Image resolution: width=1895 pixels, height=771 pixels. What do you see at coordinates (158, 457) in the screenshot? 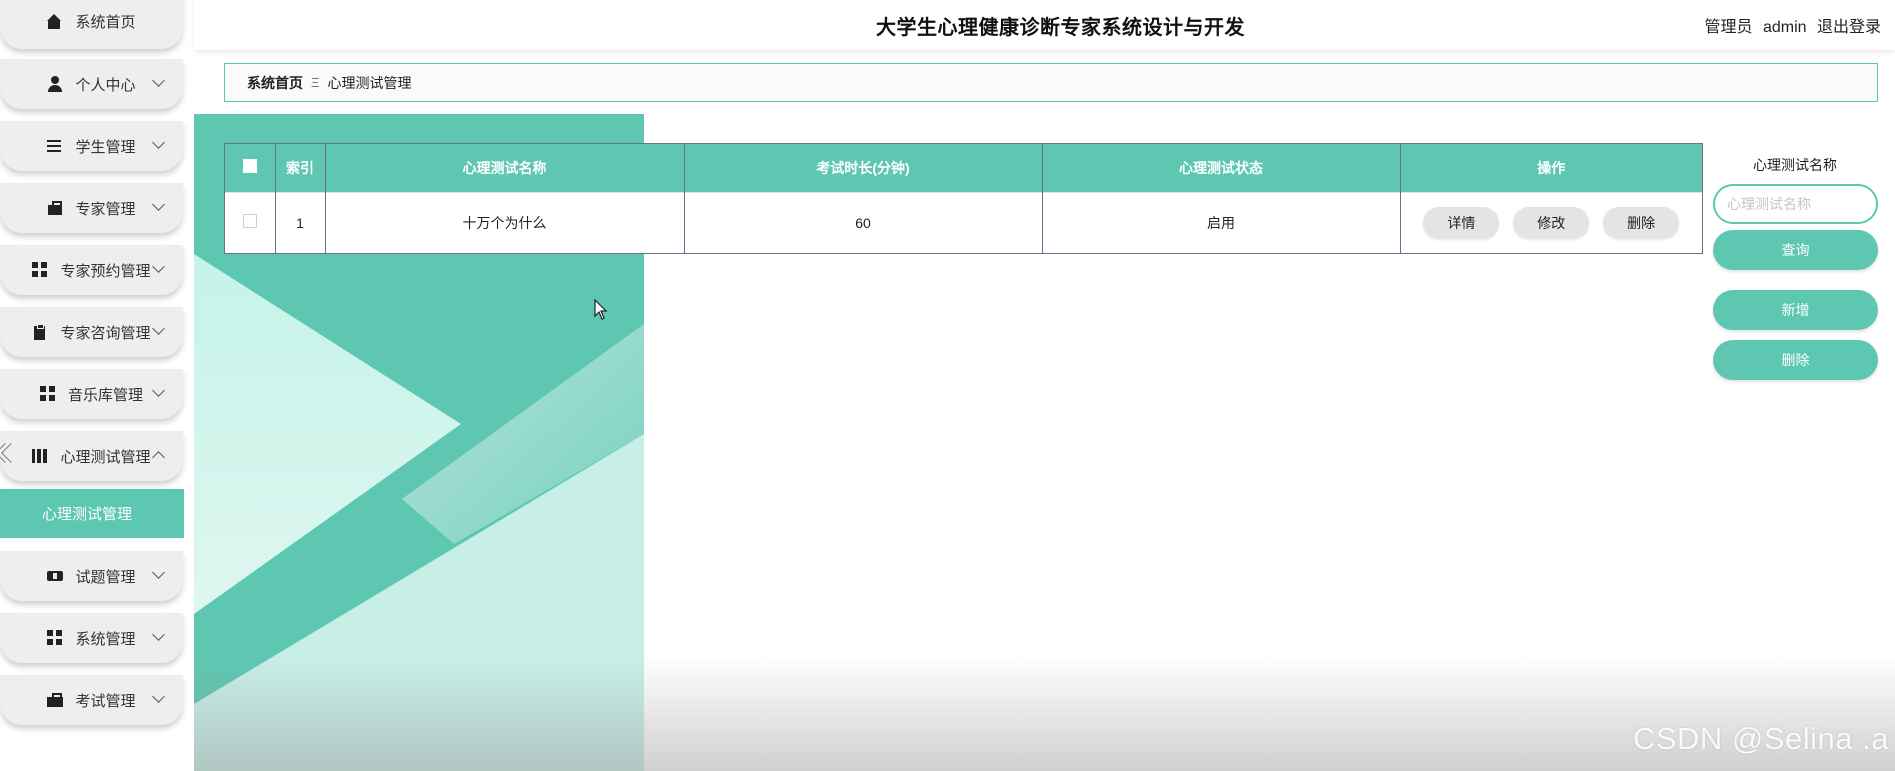
I see `chevron-up-icon` at bounding box center [158, 457].